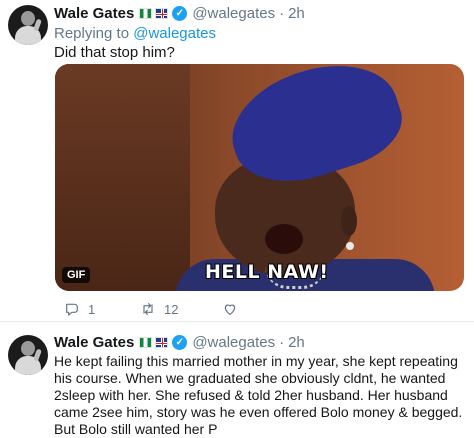  Describe the element at coordinates (76, 275) in the screenshot. I see `gif-badge: GIF` at that location.